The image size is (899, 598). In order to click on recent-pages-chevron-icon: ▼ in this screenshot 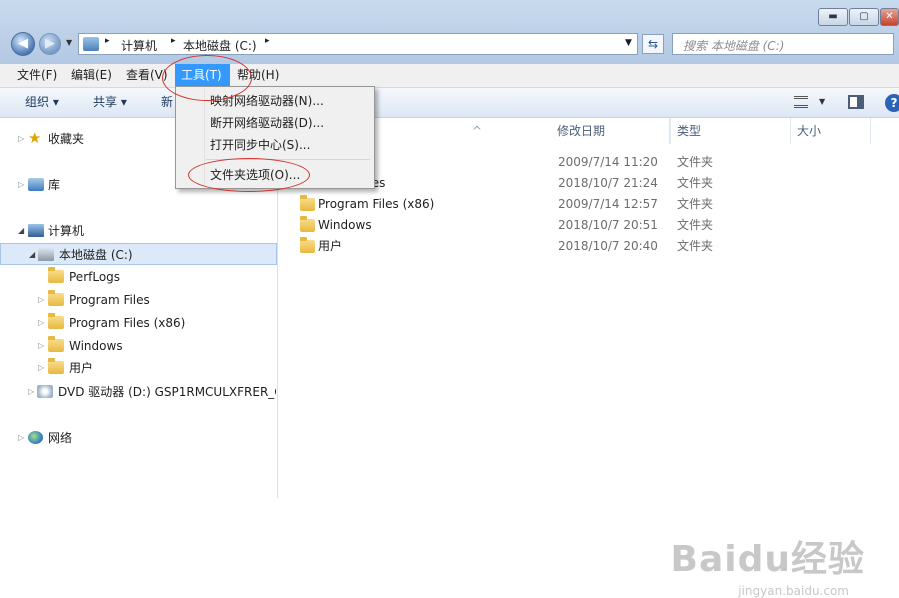, I will do `click(69, 42)`.